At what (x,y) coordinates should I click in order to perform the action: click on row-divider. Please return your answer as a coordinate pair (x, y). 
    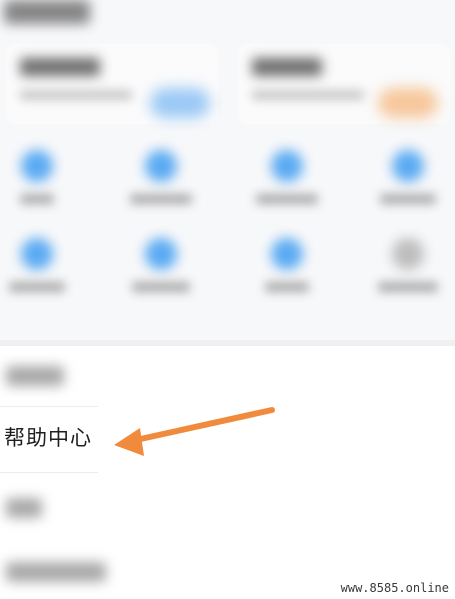
    Looking at the image, I should click on (49, 472).